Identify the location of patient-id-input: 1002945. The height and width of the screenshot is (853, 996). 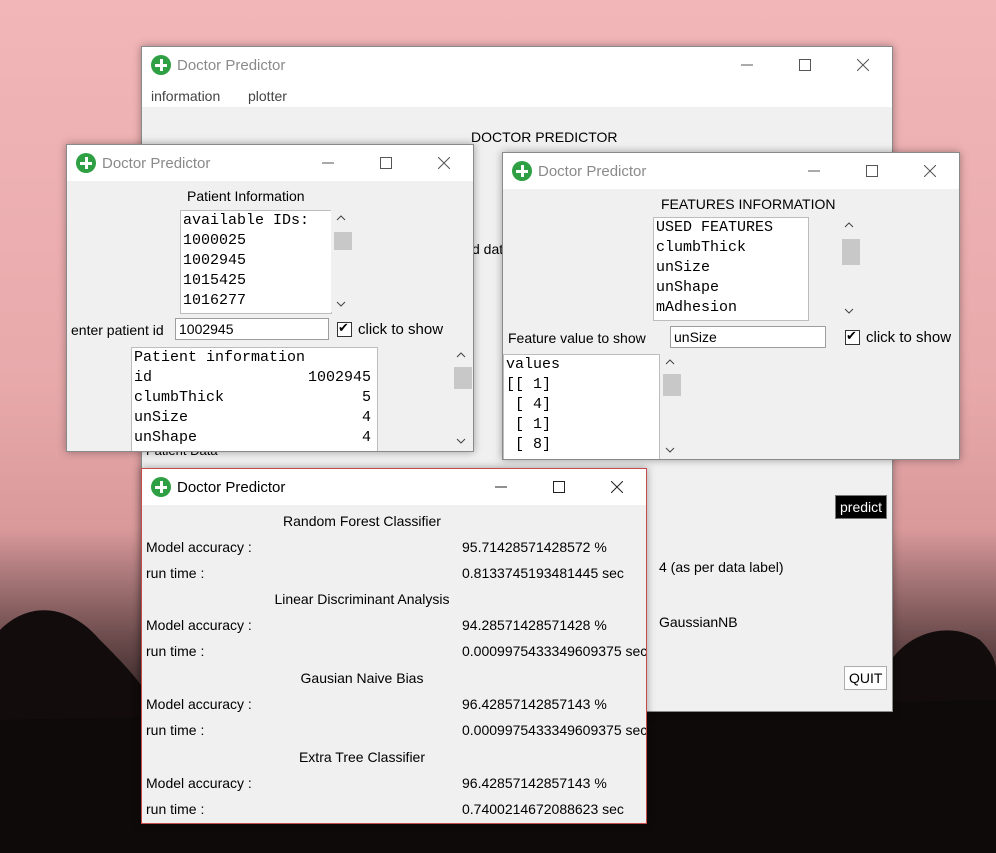
(252, 329).